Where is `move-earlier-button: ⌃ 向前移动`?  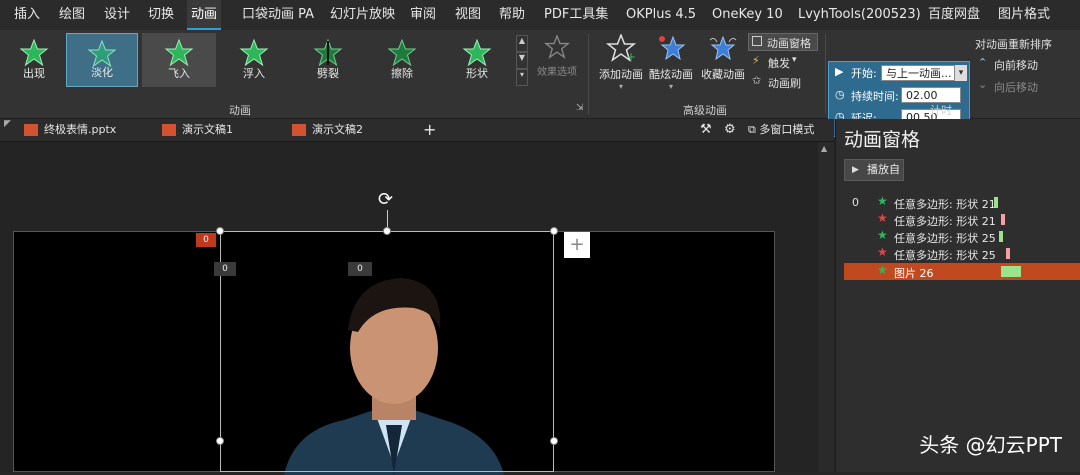 move-earlier-button: ⌃ 向前移动 is located at coordinates (1023, 64).